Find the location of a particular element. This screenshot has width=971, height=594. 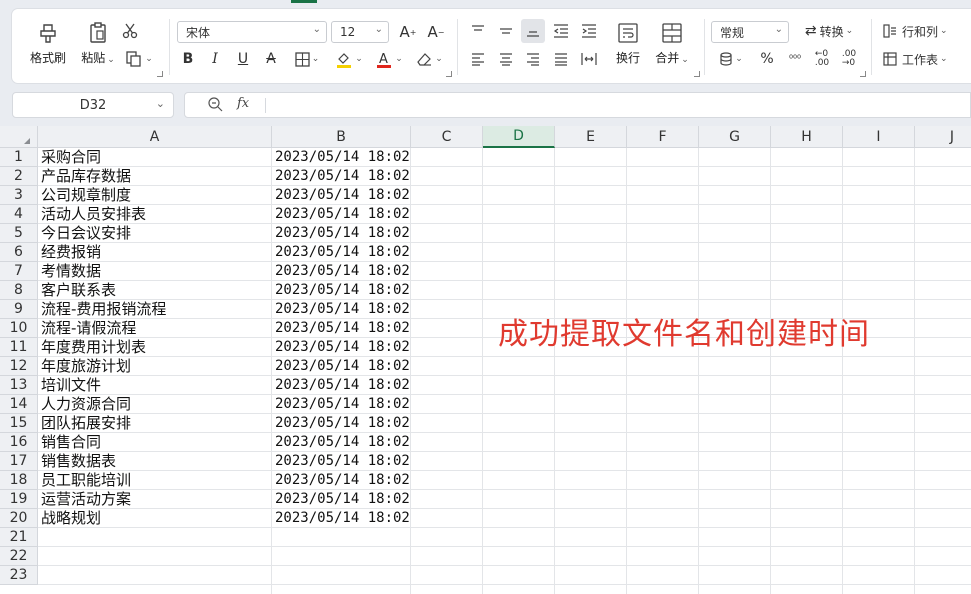

merge-cells-button: 合并 ⌄ is located at coordinates (672, 43).